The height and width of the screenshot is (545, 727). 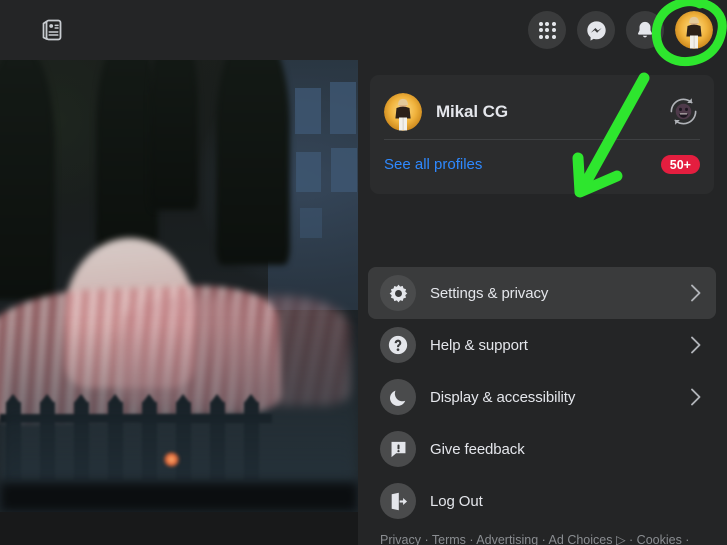 I want to click on notifications-button, so click(x=645, y=30).